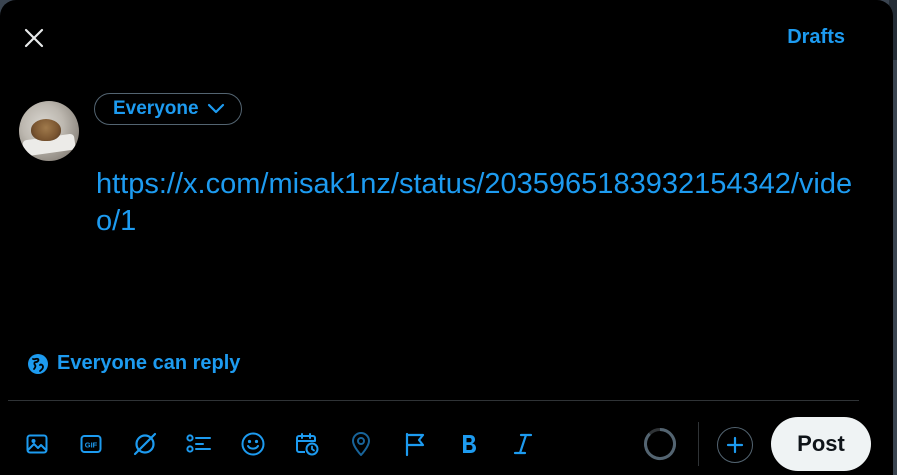  I want to click on media-button, so click(37, 444).